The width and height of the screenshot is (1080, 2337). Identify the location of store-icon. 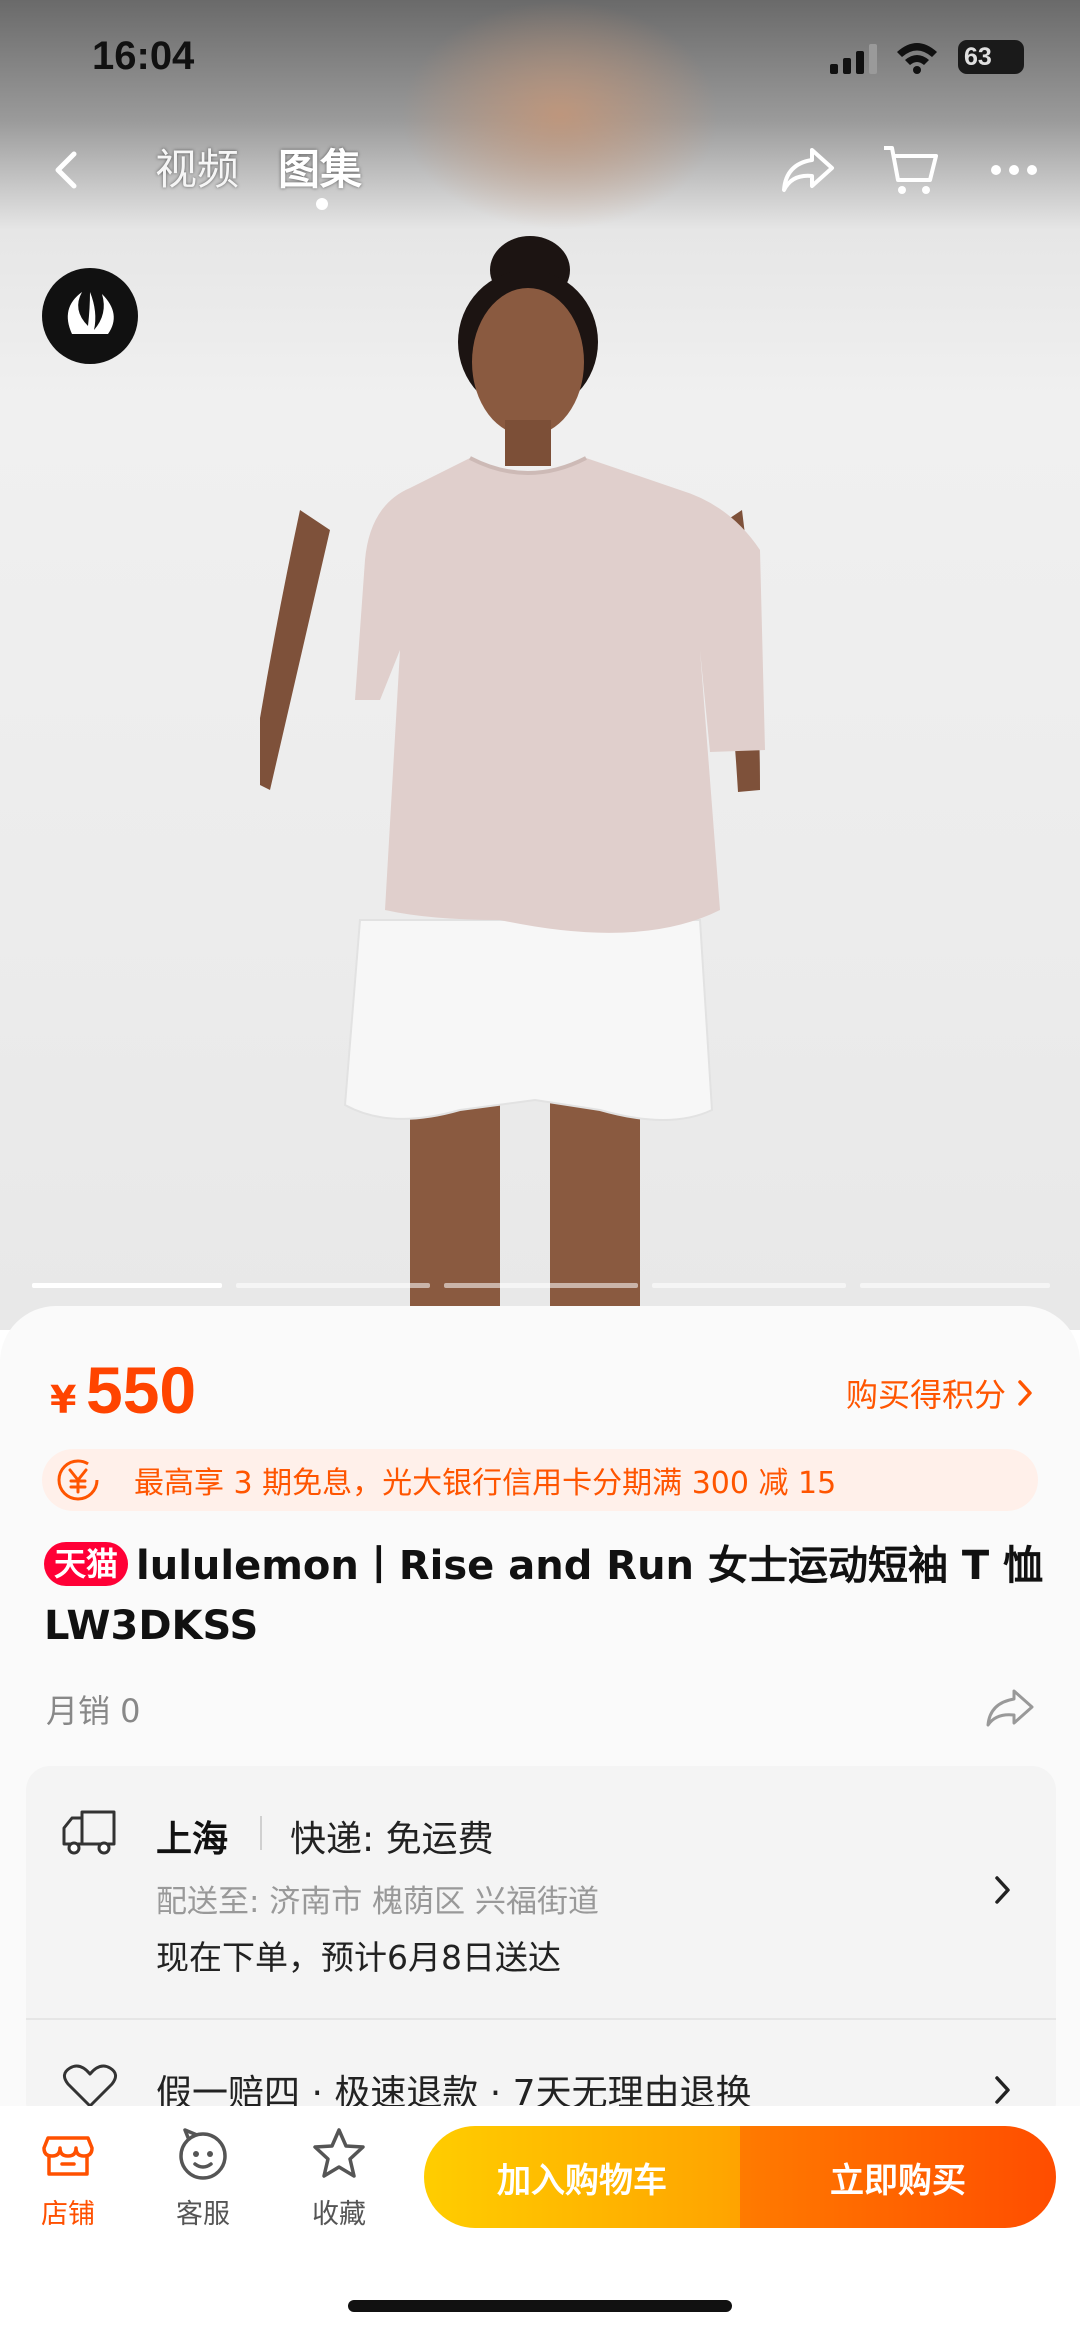
(68, 2156).